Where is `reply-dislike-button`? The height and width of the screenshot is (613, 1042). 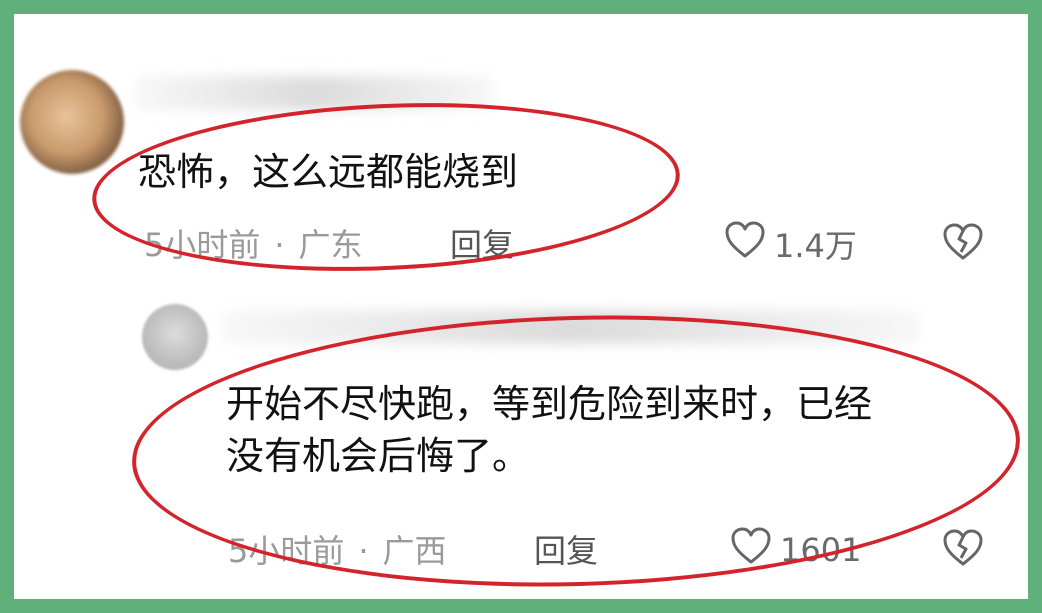 reply-dislike-button is located at coordinates (963, 550).